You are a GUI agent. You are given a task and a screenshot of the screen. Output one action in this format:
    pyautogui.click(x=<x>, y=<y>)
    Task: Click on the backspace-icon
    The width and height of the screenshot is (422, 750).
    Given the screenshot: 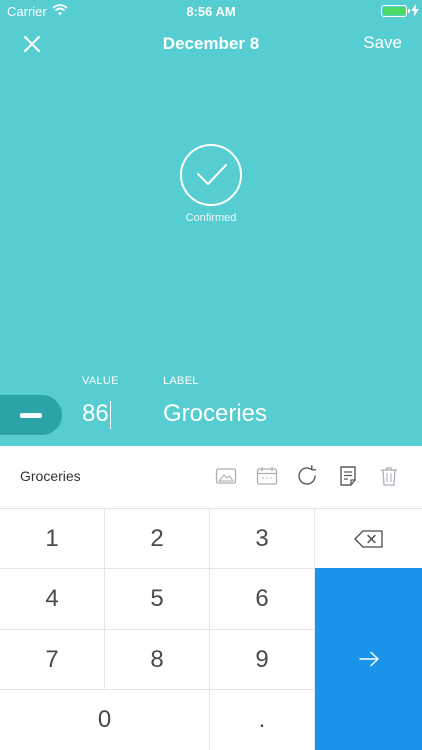 What is the action you would take?
    pyautogui.click(x=368, y=538)
    